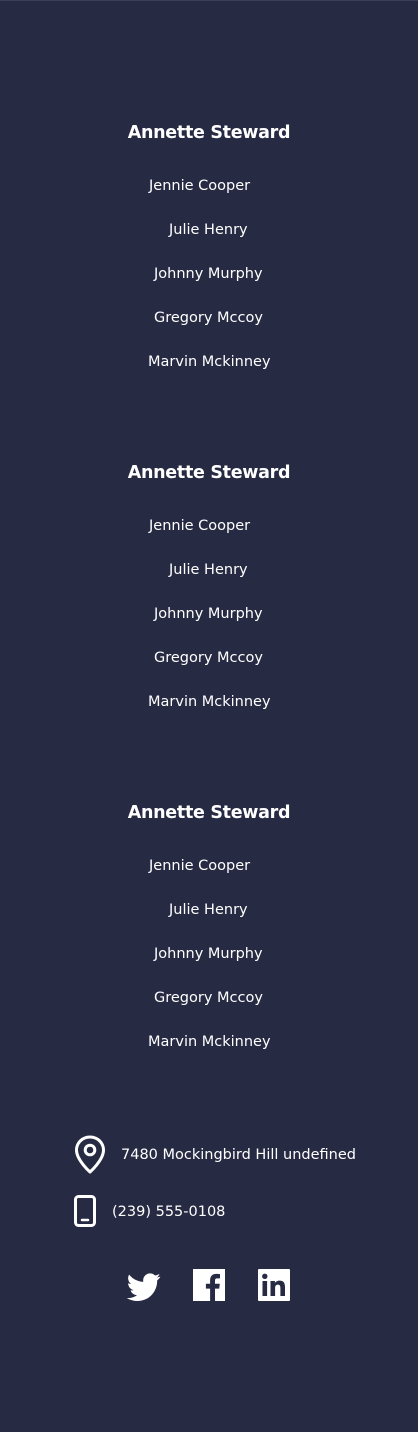 The height and width of the screenshot is (1432, 418). What do you see at coordinates (274, 1286) in the screenshot?
I see `linkedin-icon` at bounding box center [274, 1286].